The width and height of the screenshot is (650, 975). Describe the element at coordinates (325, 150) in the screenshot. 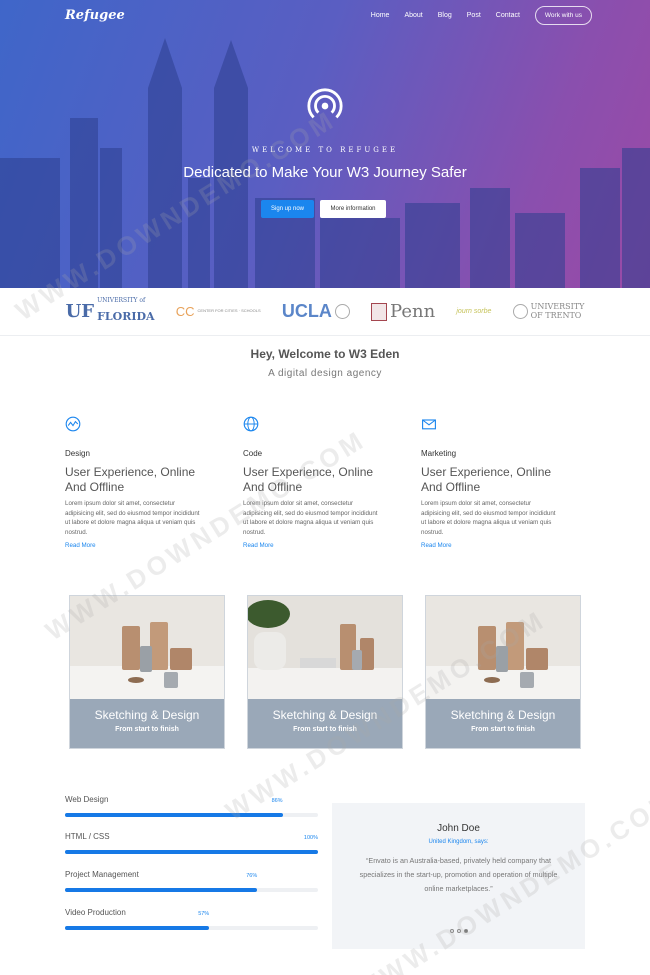

I see `hero-eyebrow: WELCOME TO REFUGEE` at that location.